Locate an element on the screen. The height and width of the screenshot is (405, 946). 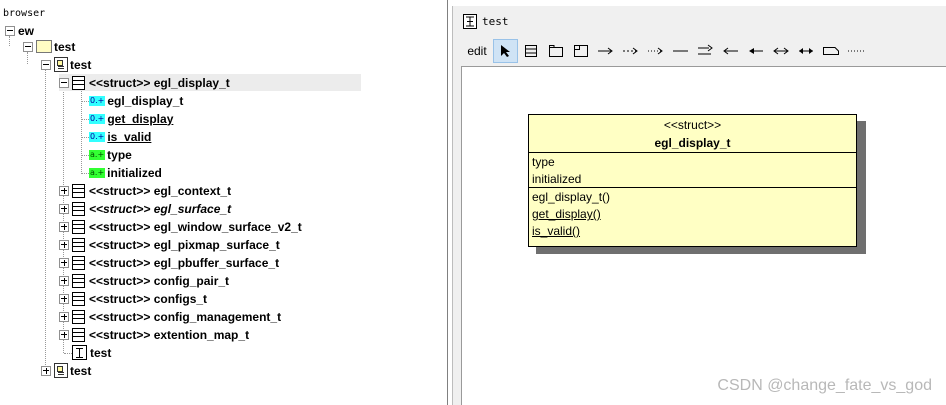
tree-struct-label: <<struct>> config_pair_t is located at coordinates (159, 280).